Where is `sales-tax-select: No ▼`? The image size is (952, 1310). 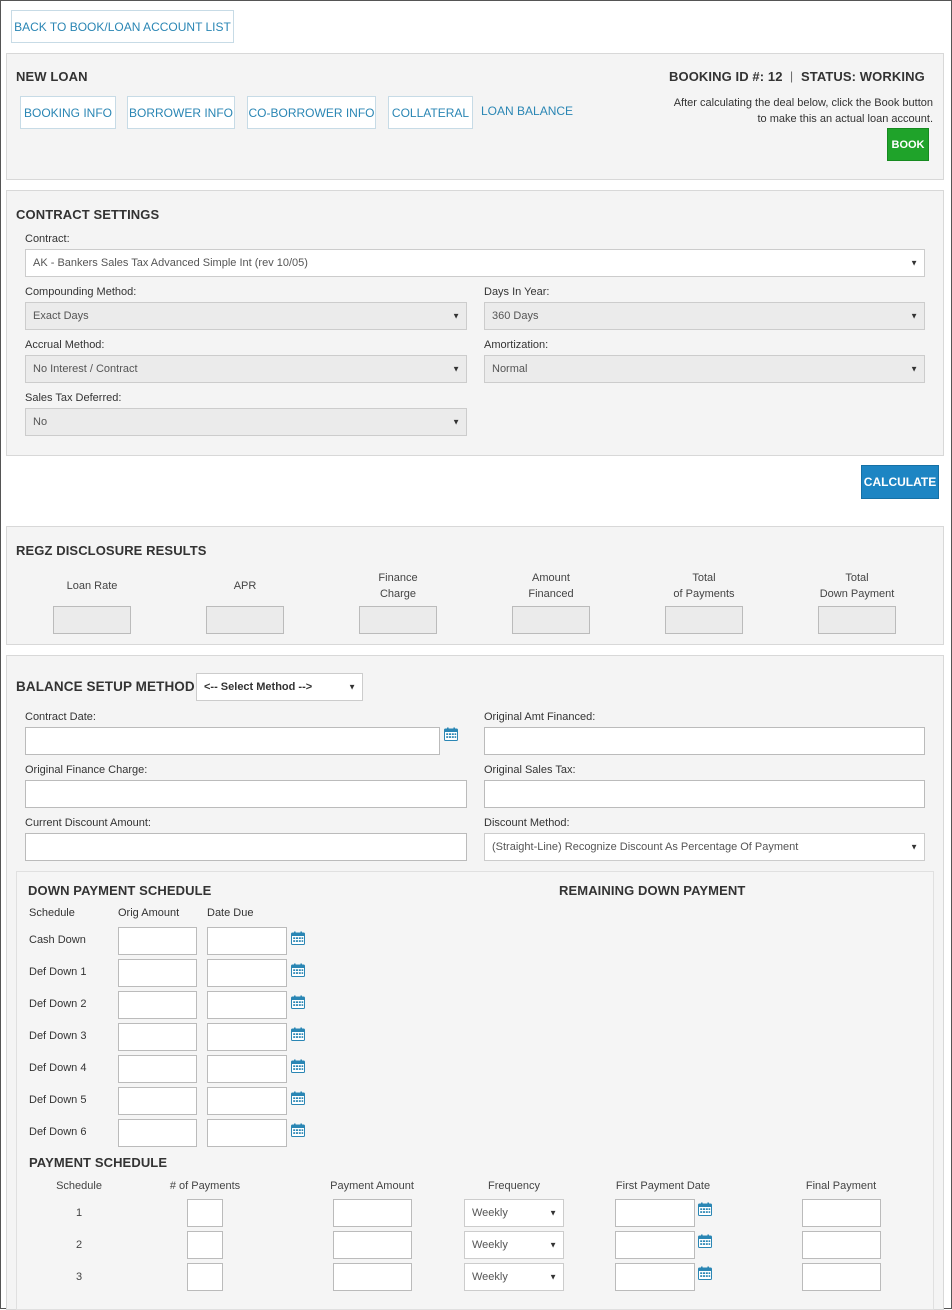 sales-tax-select: No ▼ is located at coordinates (246, 422).